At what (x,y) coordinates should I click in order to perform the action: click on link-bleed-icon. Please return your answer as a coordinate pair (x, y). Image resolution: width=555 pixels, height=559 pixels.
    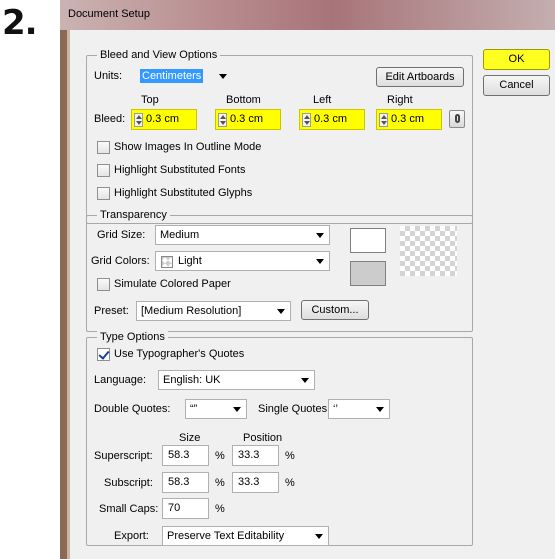
    Looking at the image, I should click on (457, 119).